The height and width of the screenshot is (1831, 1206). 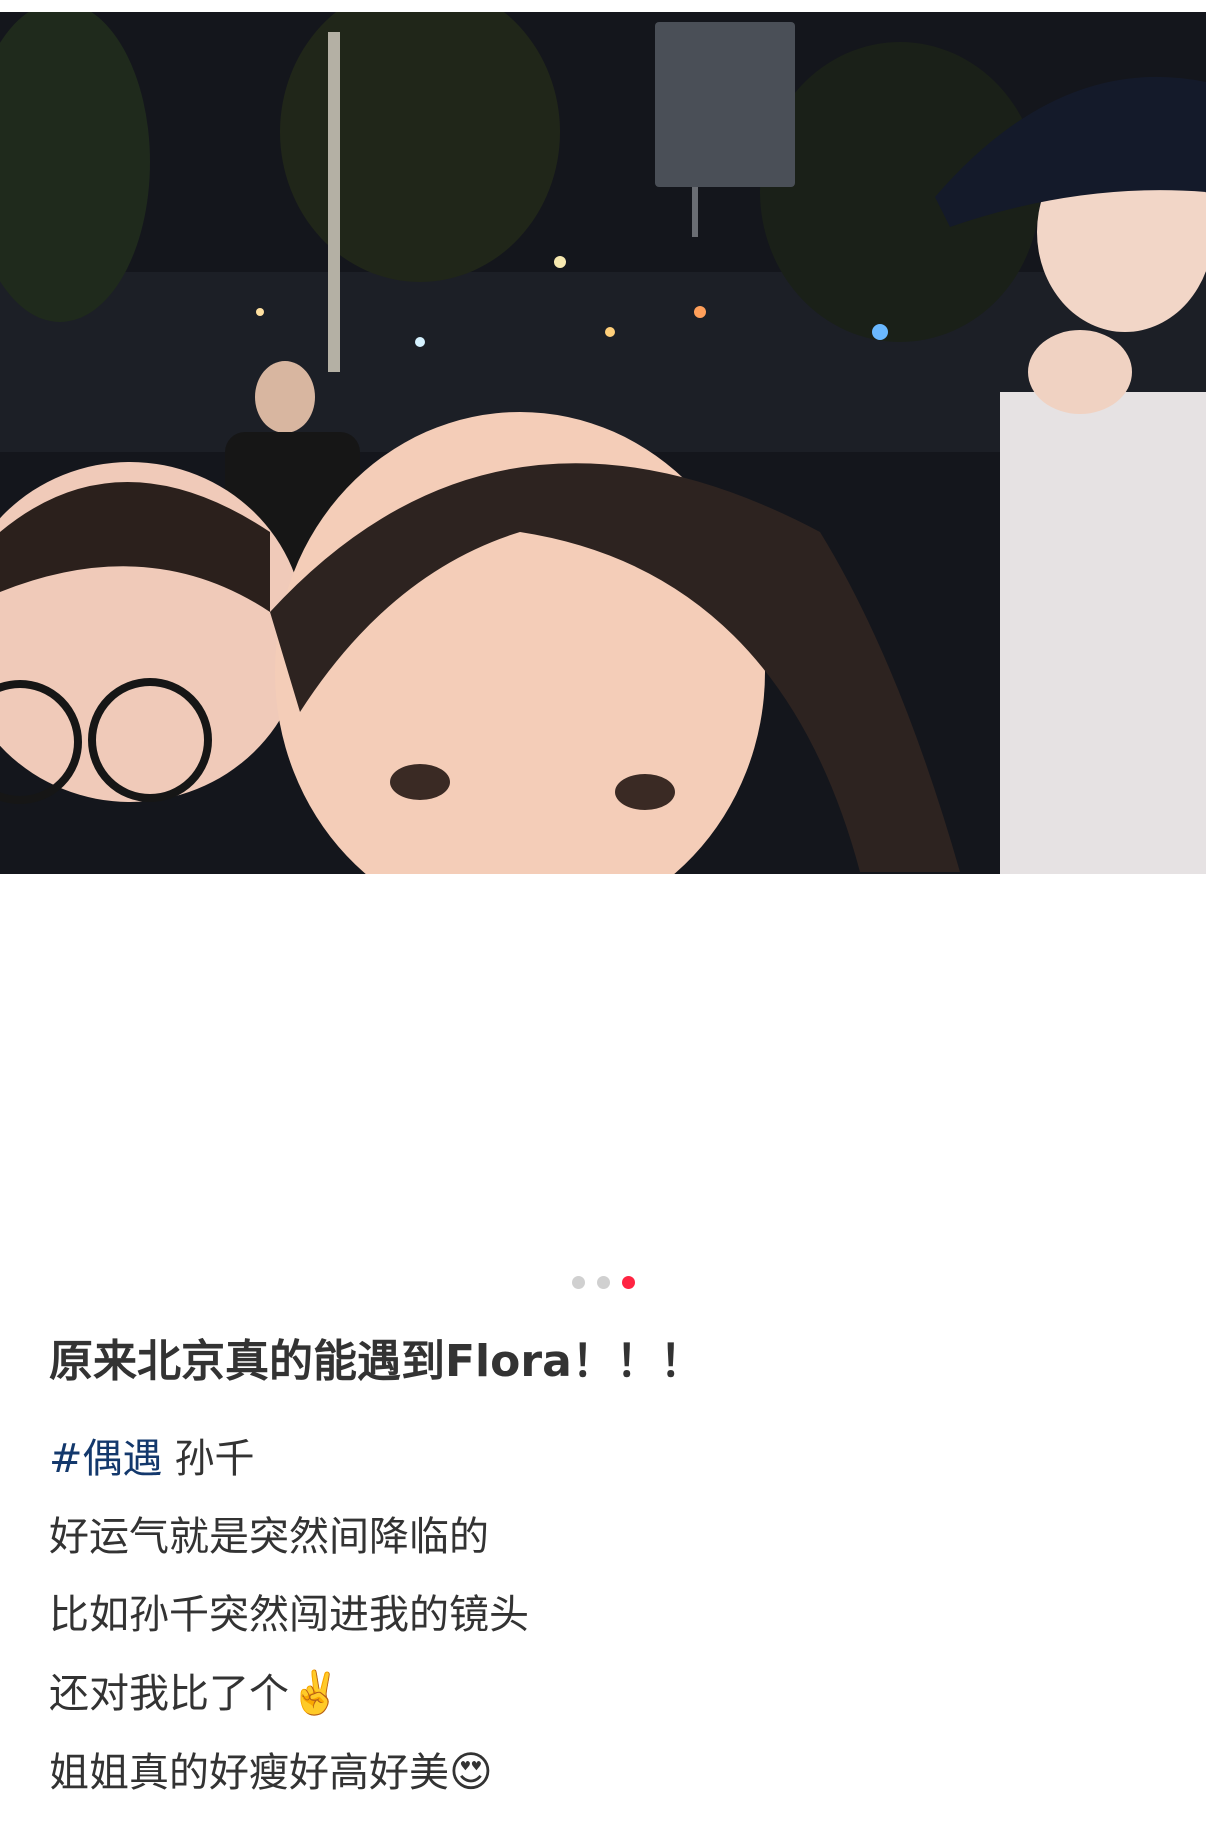 What do you see at coordinates (607, 1772) in the screenshot?
I see `post-line-4: 姐姐真的好瘦好高好美😍` at bounding box center [607, 1772].